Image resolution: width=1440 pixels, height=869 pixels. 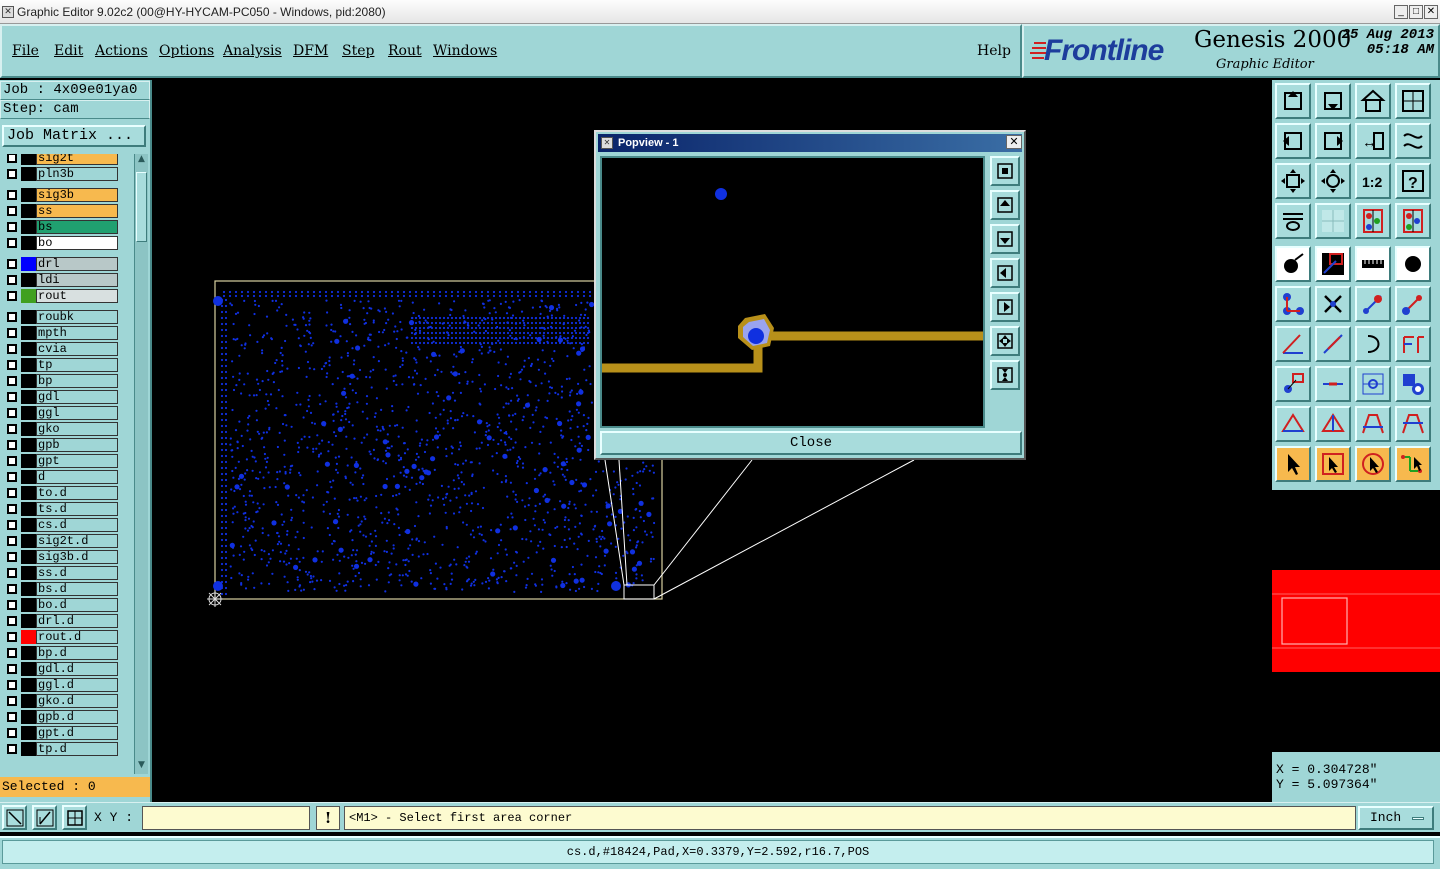 I want to click on layer-name: cvia, so click(x=77, y=349).